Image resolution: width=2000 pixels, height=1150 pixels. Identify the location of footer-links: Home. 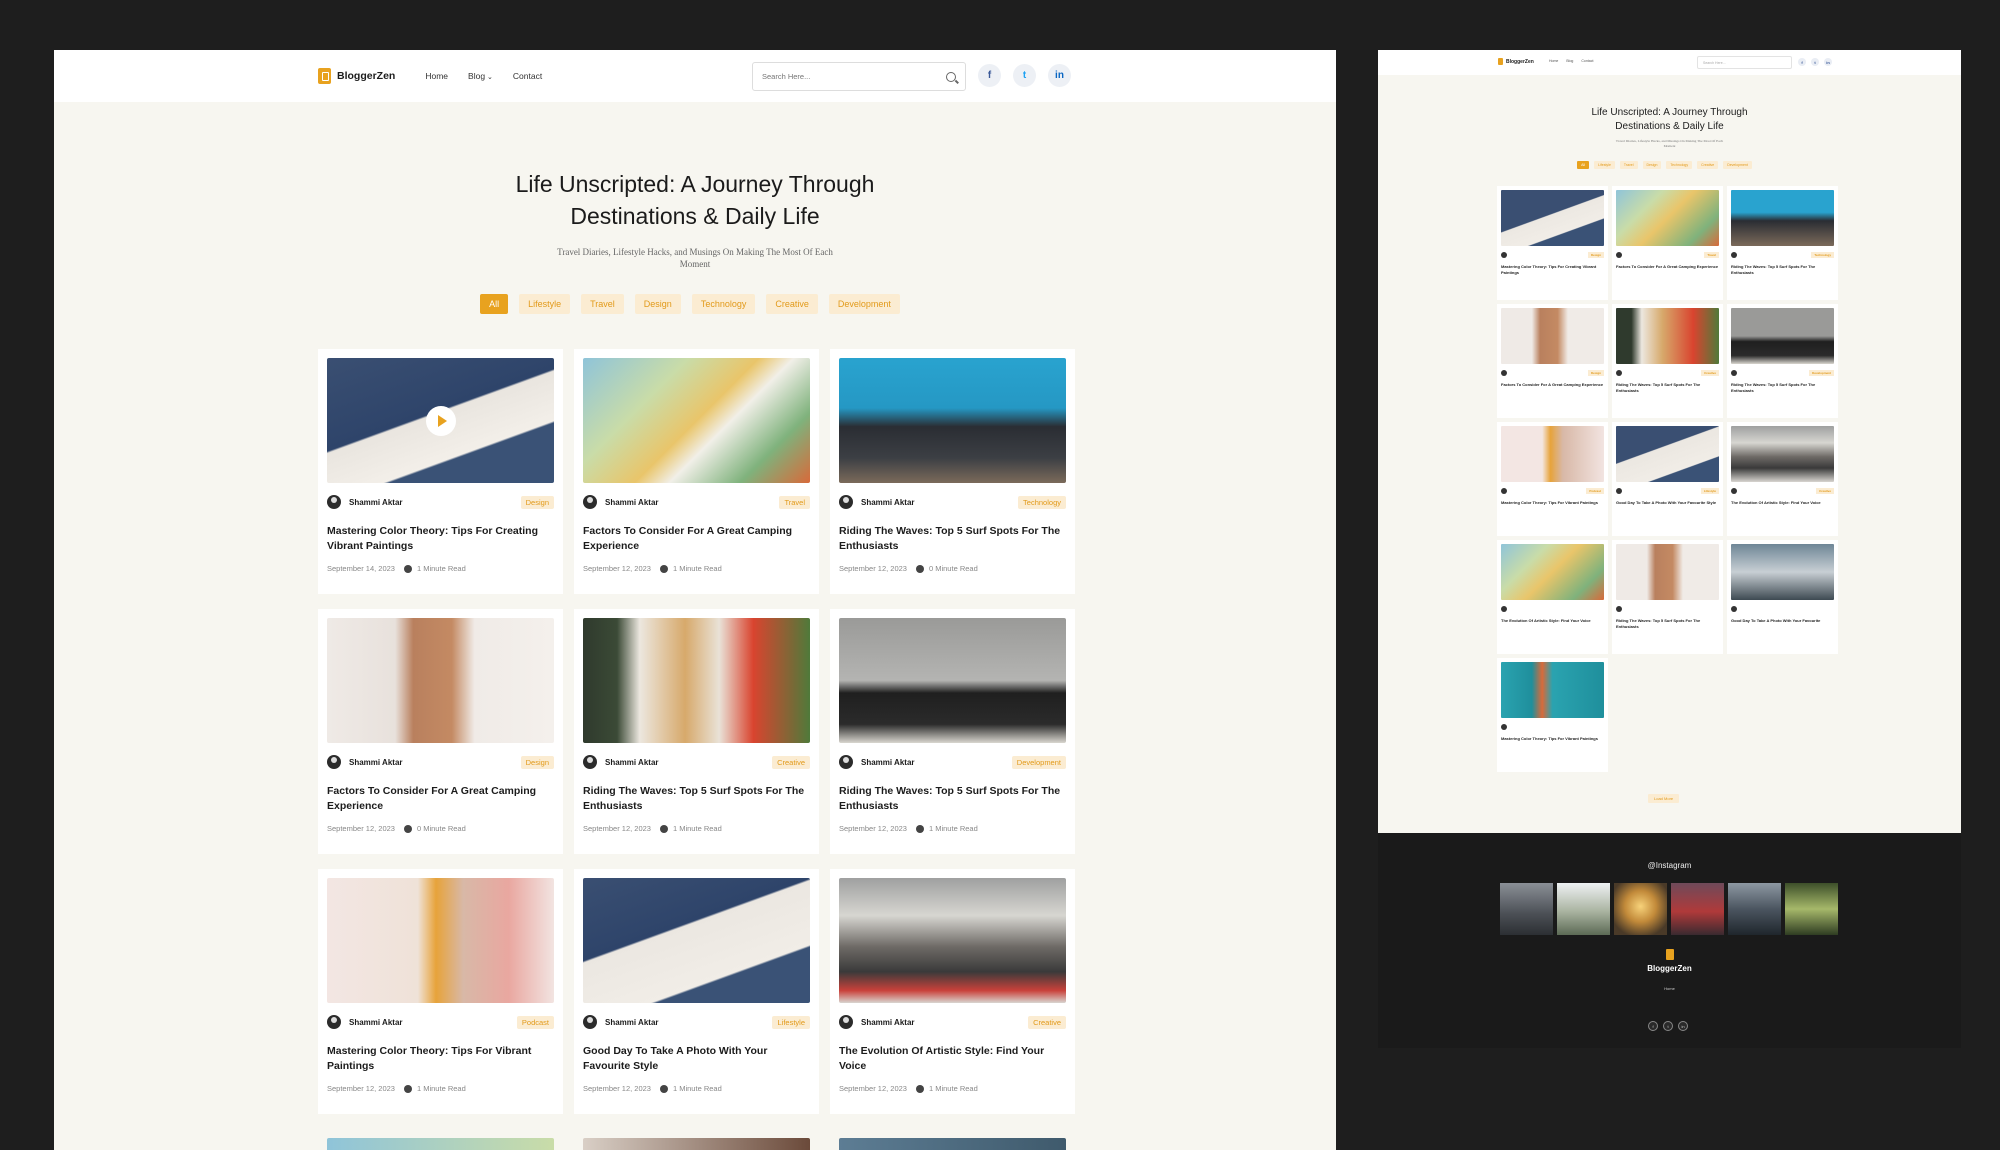
(1669, 988).